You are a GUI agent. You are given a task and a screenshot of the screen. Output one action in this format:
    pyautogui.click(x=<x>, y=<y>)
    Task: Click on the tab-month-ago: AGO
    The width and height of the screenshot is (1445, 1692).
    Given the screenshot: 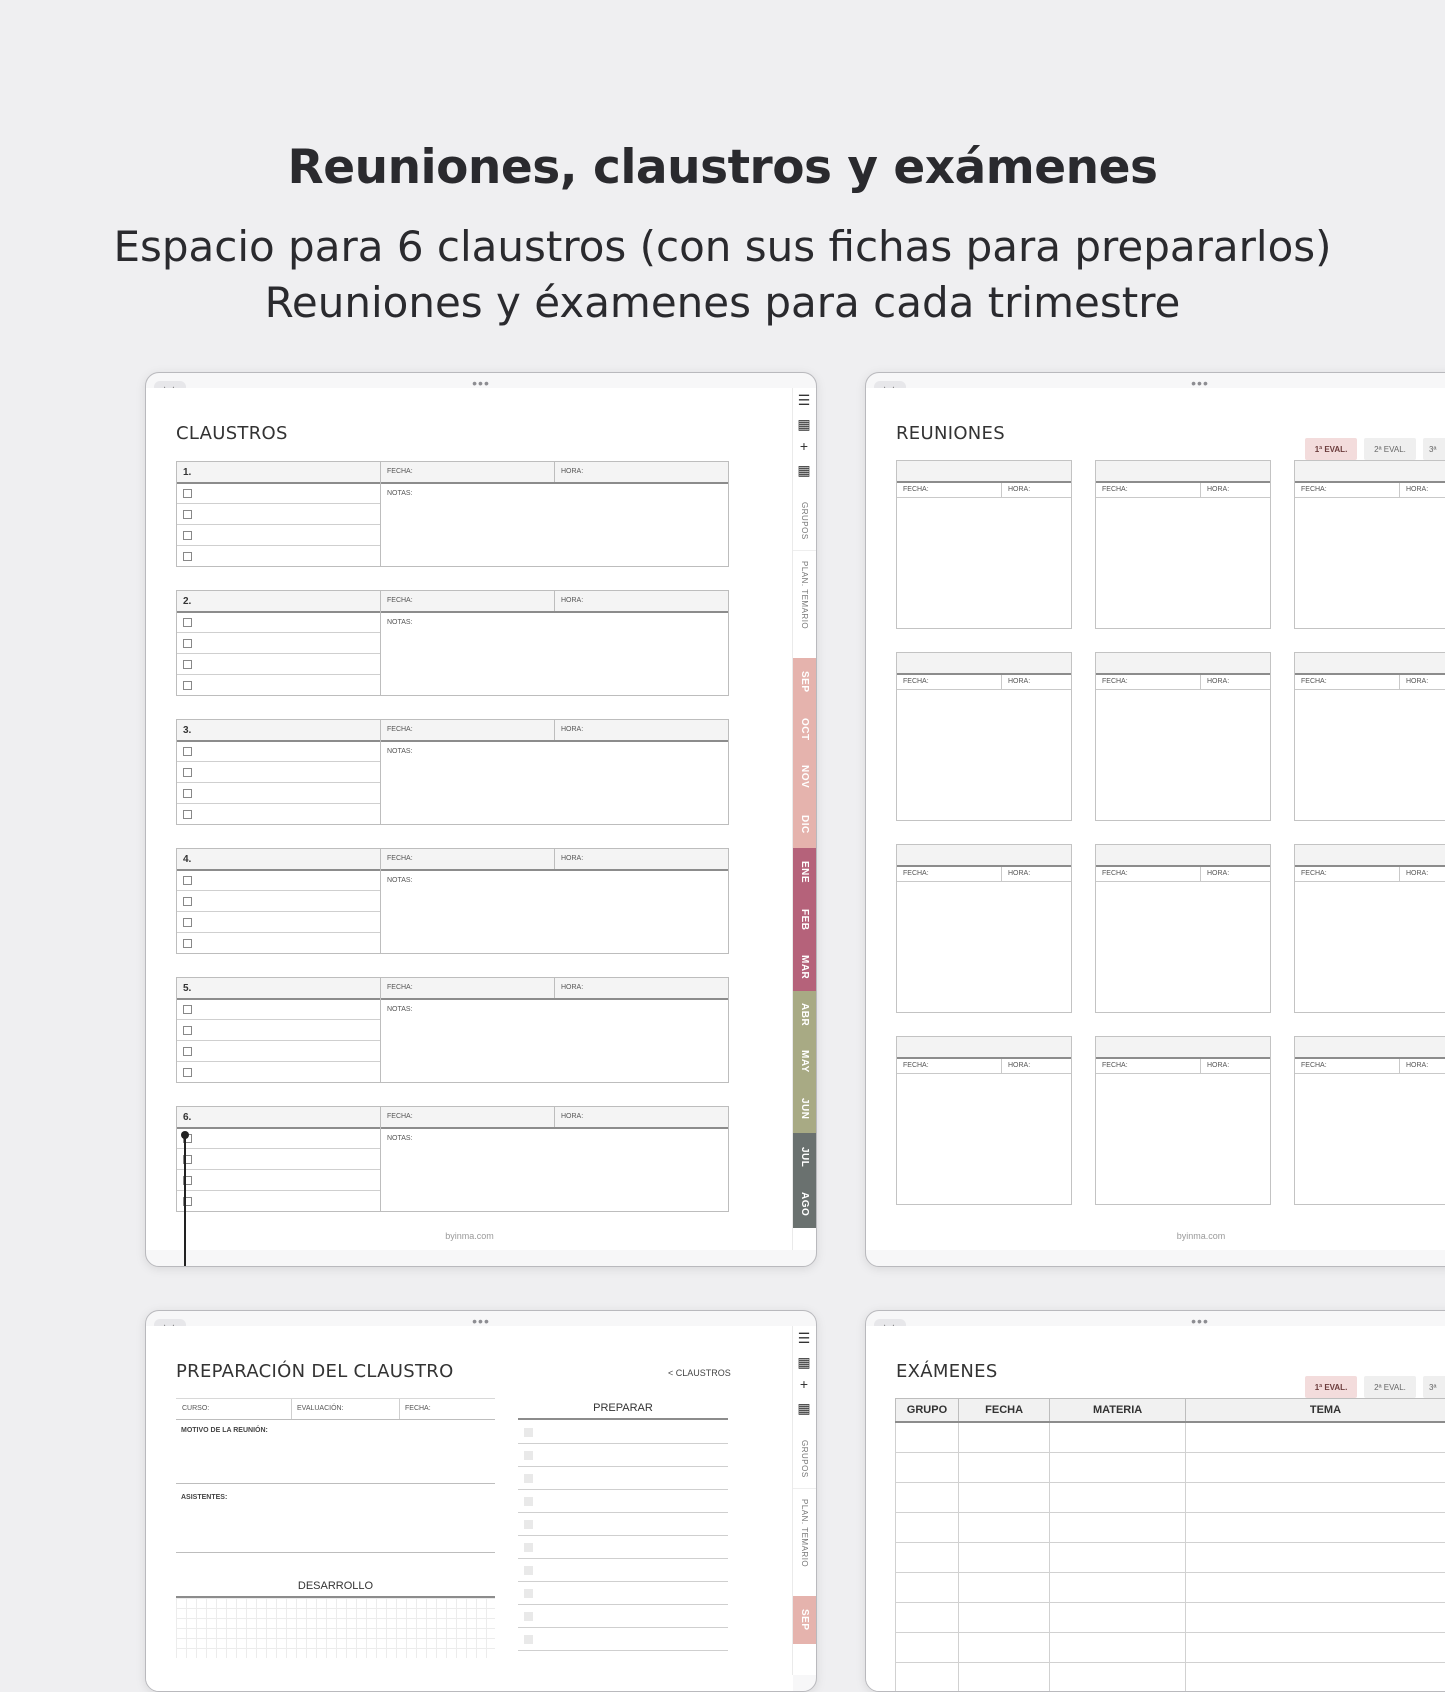 What is the action you would take?
    pyautogui.click(x=804, y=1205)
    